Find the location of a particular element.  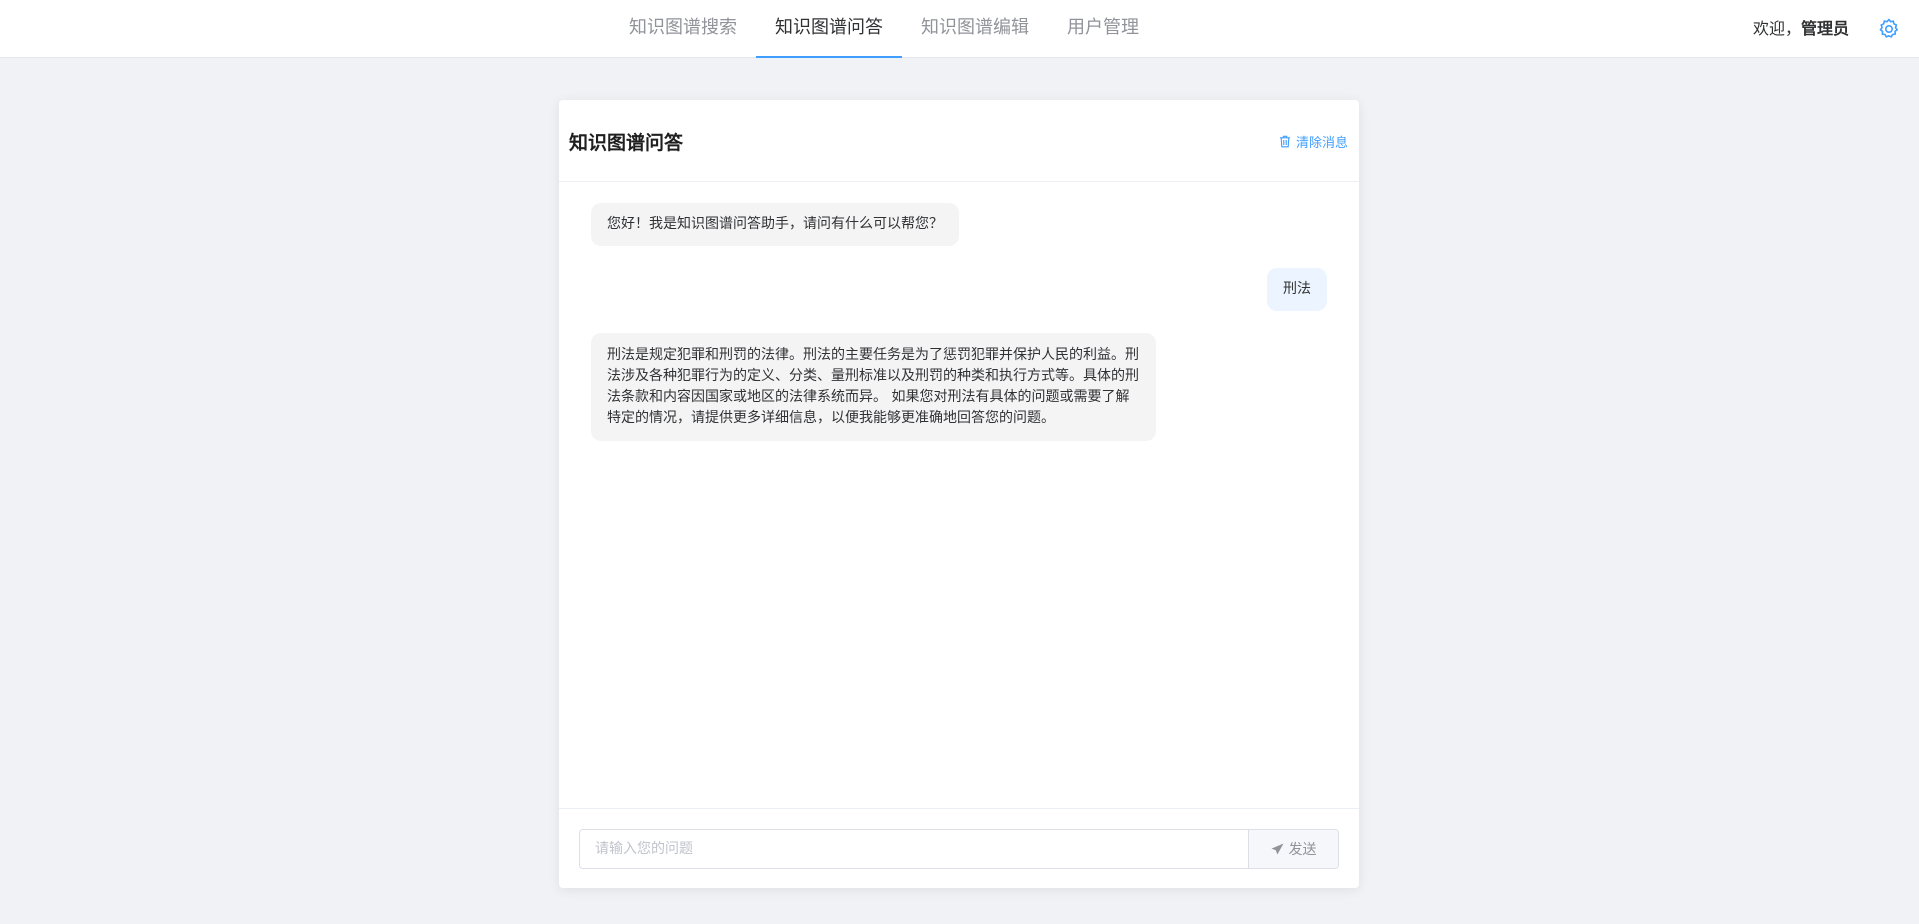

clear-messages-label: 清除消息 is located at coordinates (1321, 143).